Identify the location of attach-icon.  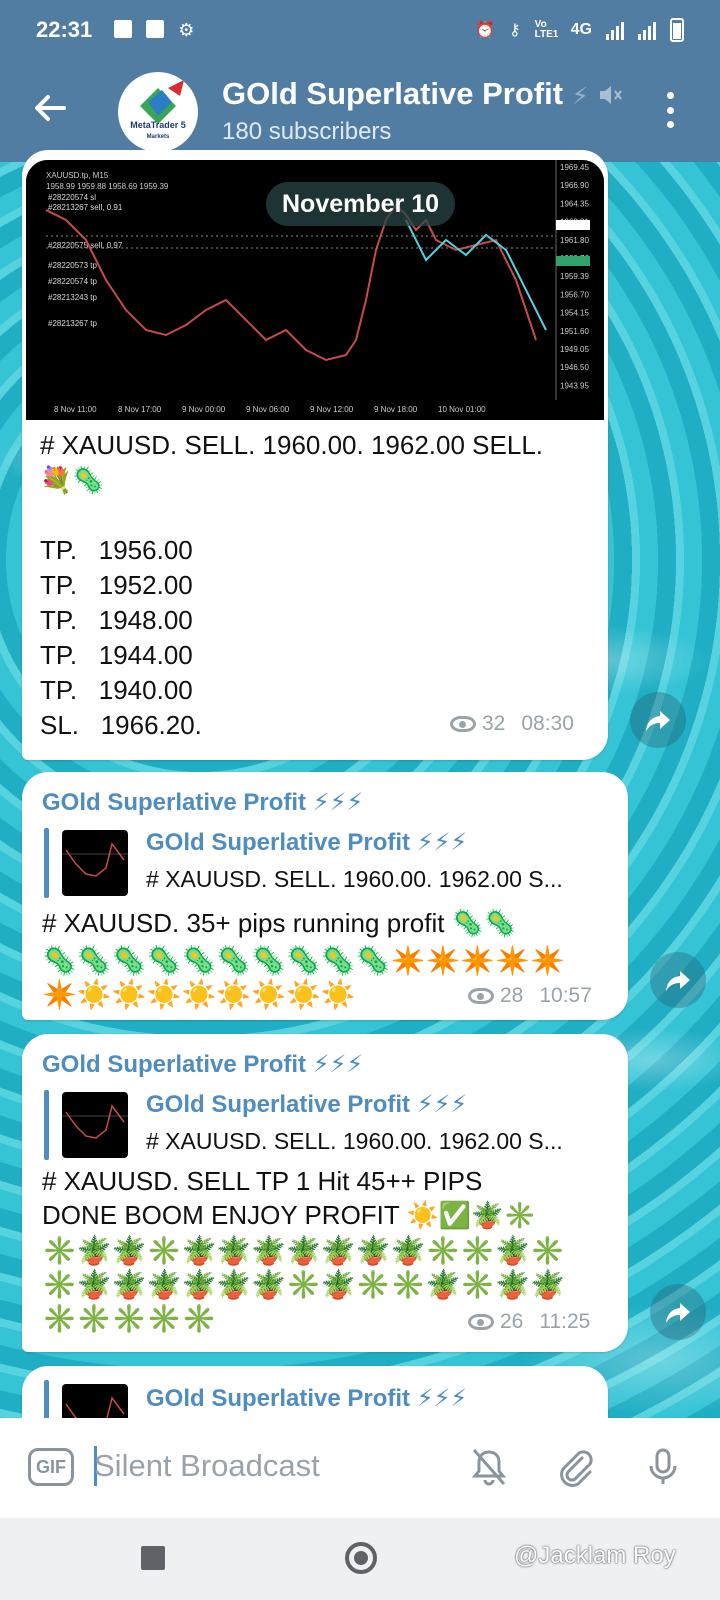
(575, 1467).